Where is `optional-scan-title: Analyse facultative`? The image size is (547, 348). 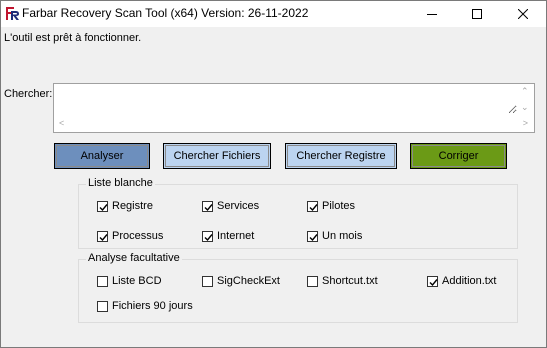
optional-scan-title: Analyse facultative is located at coordinates (134, 258).